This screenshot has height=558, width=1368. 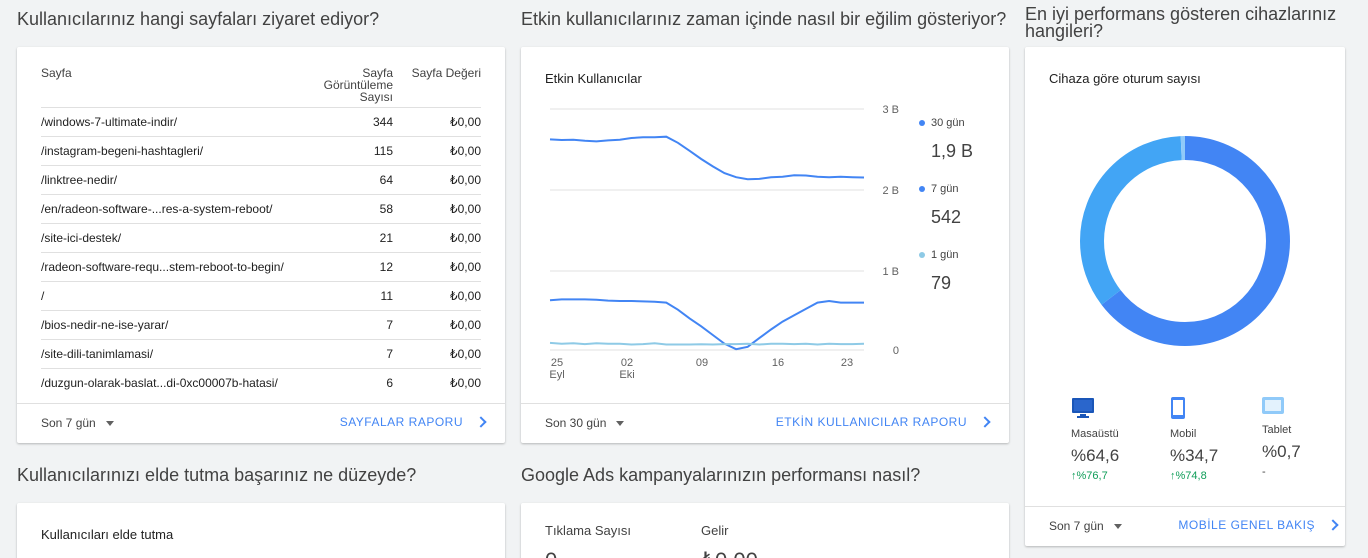 What do you see at coordinates (1083, 408) in the screenshot?
I see `desktop-icon` at bounding box center [1083, 408].